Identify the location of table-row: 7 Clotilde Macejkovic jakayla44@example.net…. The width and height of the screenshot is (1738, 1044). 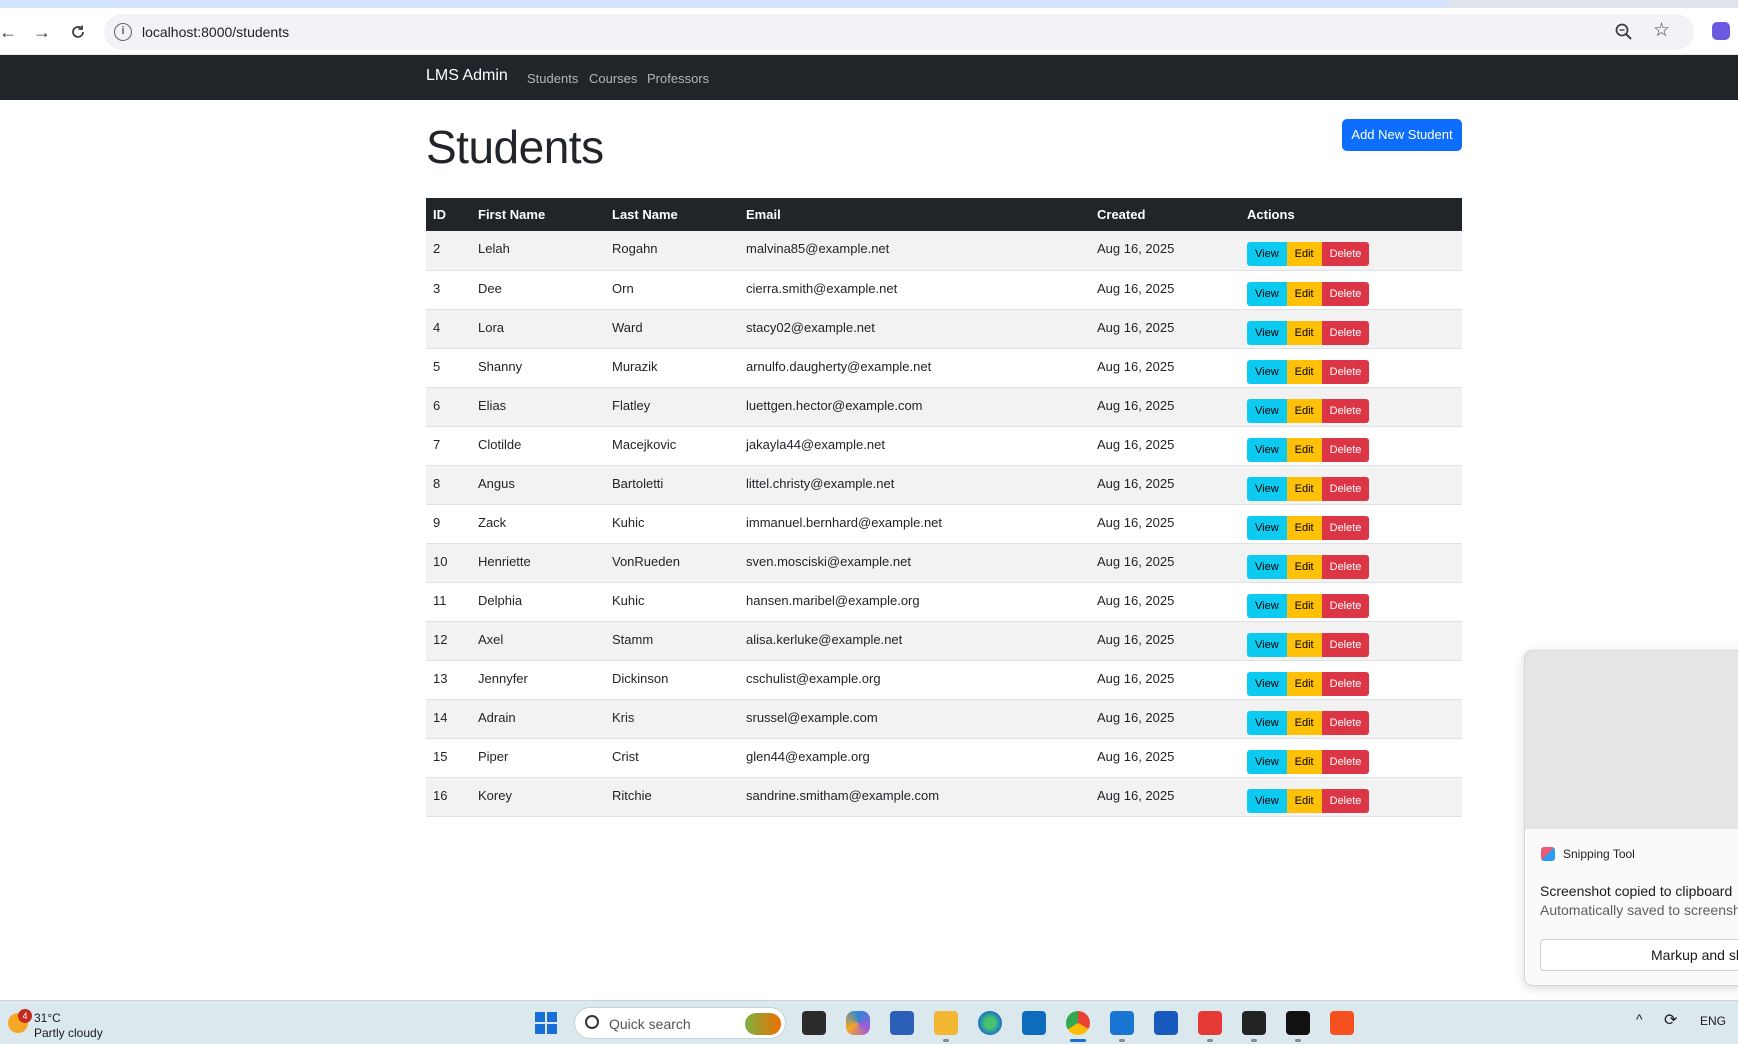
(944, 446).